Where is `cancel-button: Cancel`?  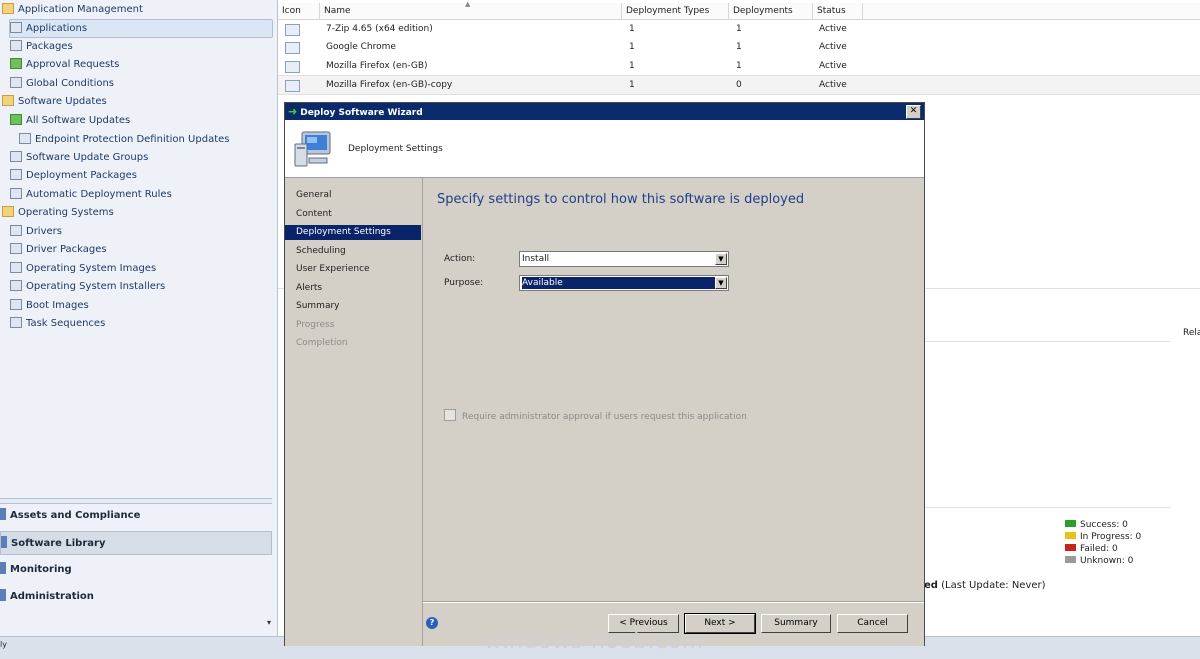 cancel-button: Cancel is located at coordinates (872, 623).